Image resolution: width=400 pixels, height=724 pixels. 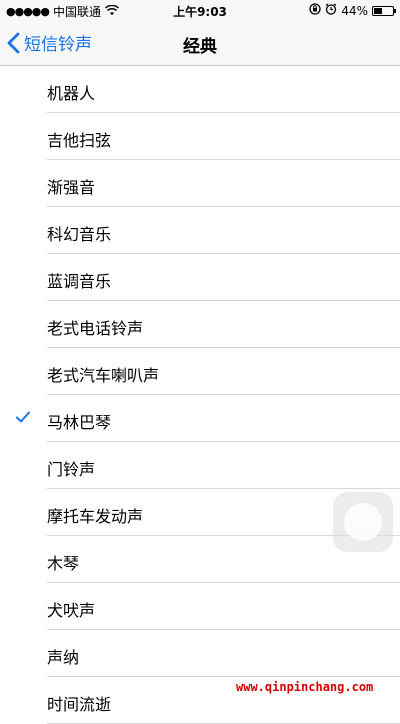 I want to click on list-item: 老式电话铃声, so click(x=200, y=324).